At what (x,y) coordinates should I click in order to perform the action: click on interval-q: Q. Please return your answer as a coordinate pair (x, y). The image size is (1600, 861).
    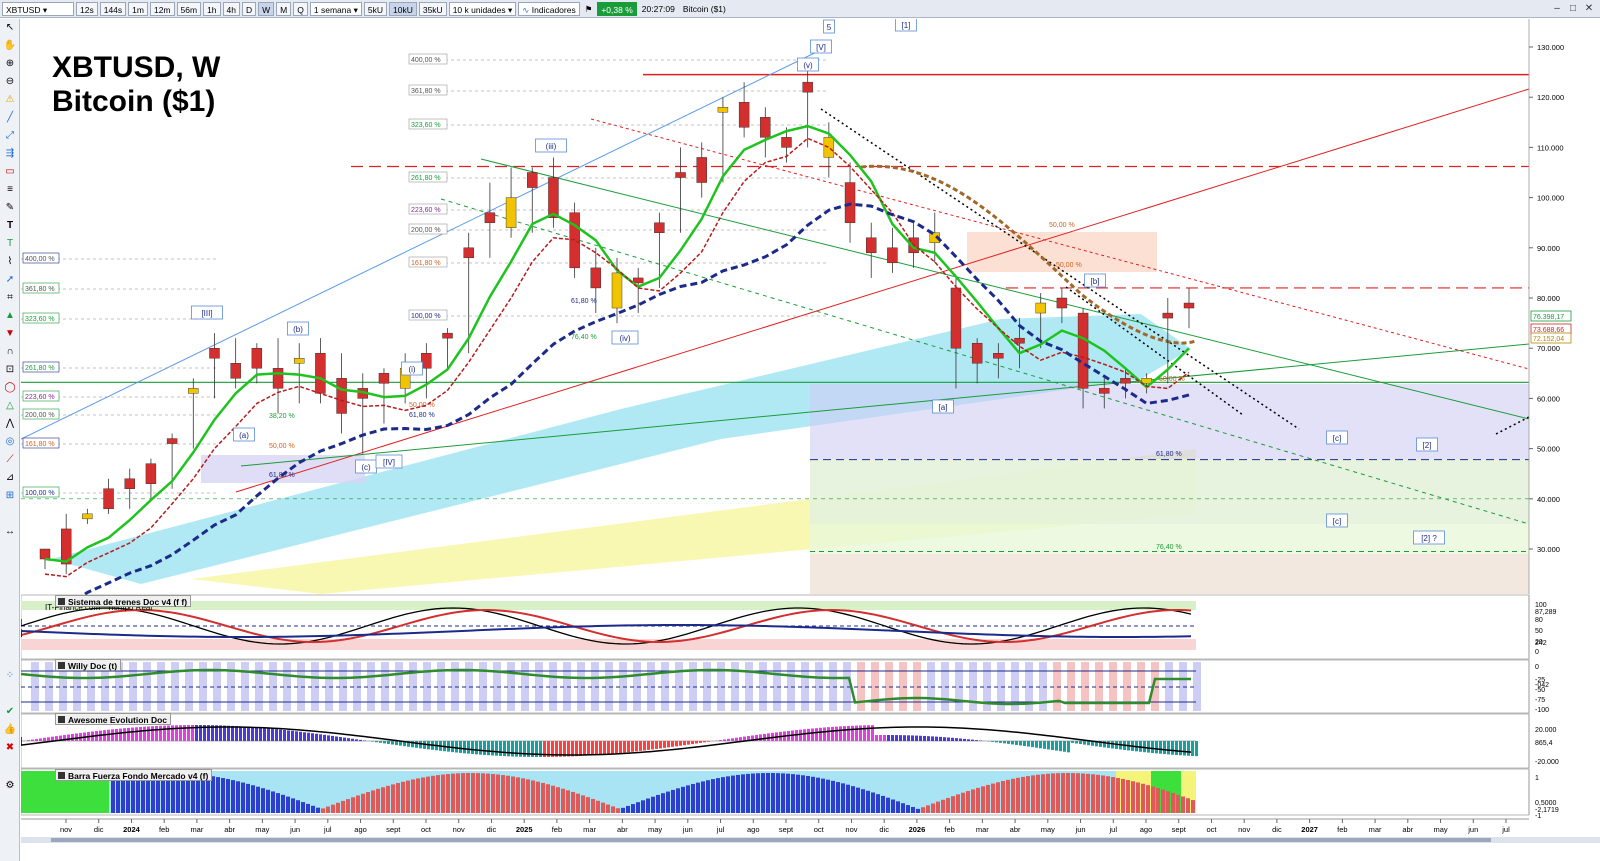
    Looking at the image, I should click on (300, 8).